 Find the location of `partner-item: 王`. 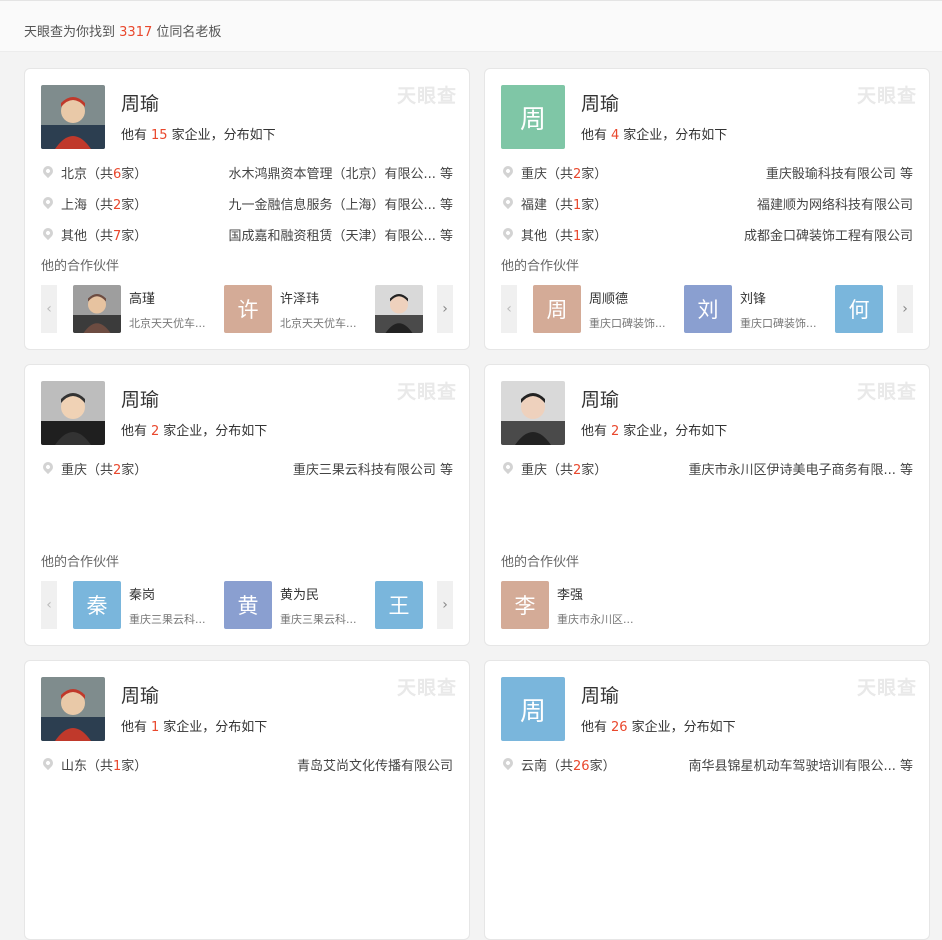

partner-item: 王 is located at coordinates (399, 605).